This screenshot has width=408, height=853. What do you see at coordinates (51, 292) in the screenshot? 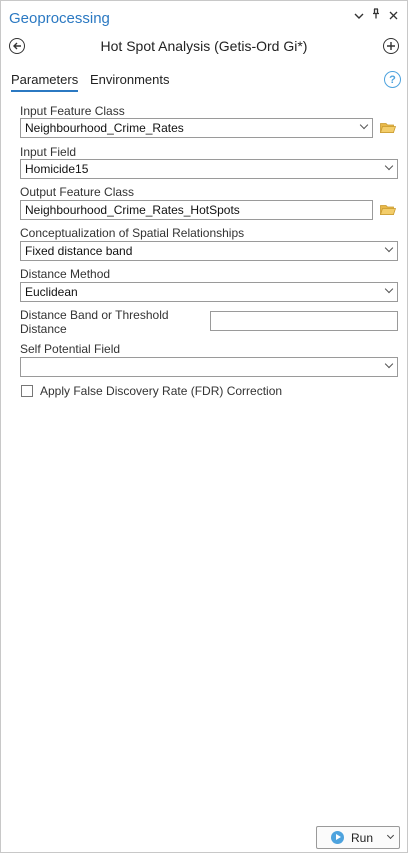
I see `distance-method-value: Euclidean` at bounding box center [51, 292].